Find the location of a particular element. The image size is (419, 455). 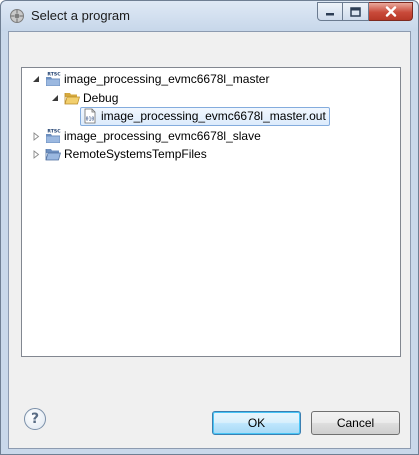

help-button: ? is located at coordinates (35, 419).